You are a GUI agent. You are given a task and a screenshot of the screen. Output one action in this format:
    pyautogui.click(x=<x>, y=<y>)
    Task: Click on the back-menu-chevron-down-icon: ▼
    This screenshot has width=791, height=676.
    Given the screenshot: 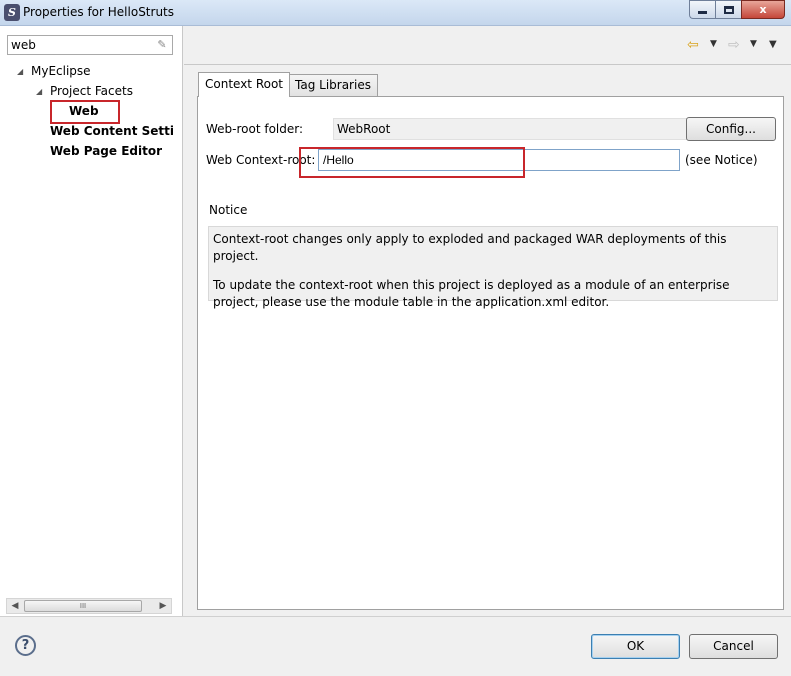 What is the action you would take?
    pyautogui.click(x=713, y=44)
    